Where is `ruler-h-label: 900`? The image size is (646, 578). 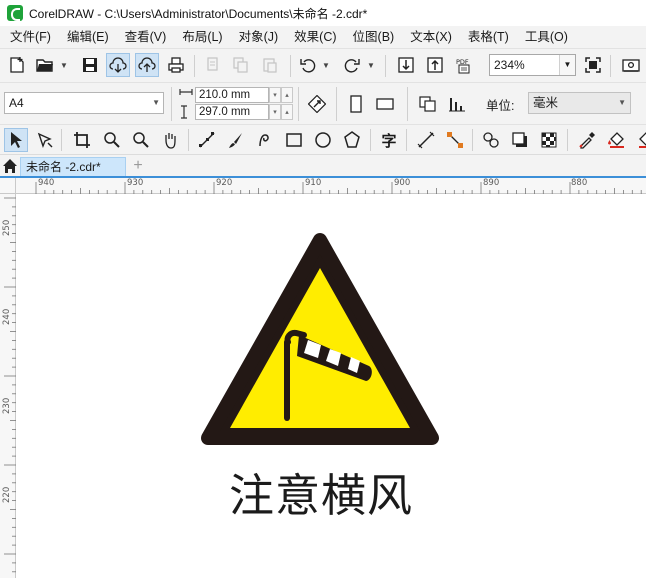 ruler-h-label: 900 is located at coordinates (402, 183).